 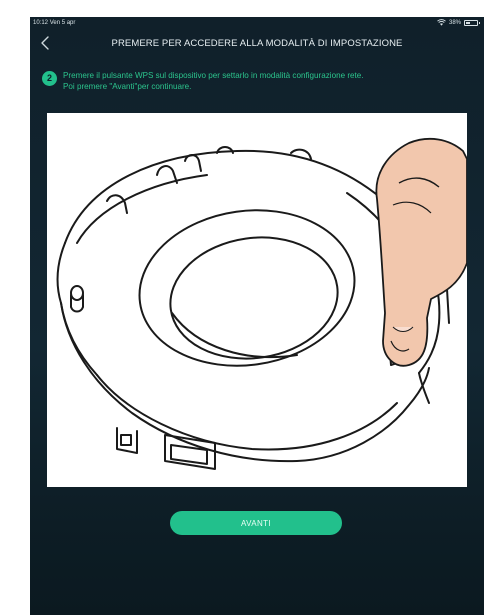 I want to click on next-button: AVANTI, so click(x=256, y=523).